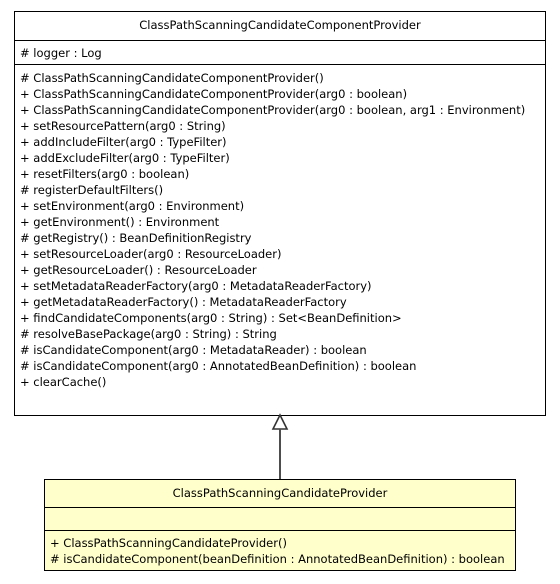  I want to click on subclass-name: ClassPathScanningCandidateProvider, so click(280, 492).